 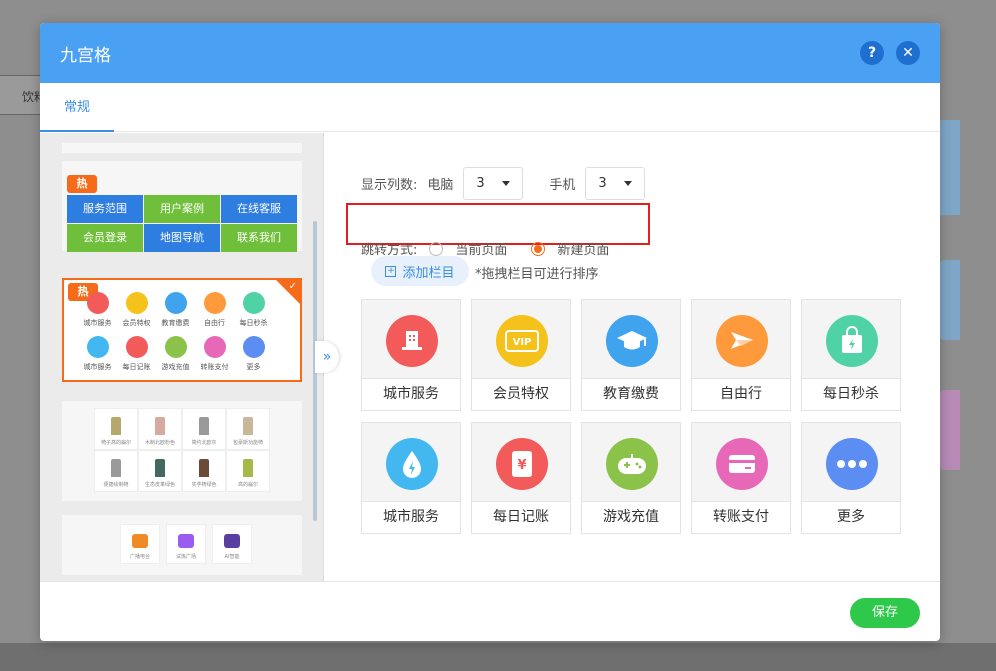 What do you see at coordinates (204, 485) in the screenshot?
I see `template3-product-label: 实芋椅绿色` at bounding box center [204, 485].